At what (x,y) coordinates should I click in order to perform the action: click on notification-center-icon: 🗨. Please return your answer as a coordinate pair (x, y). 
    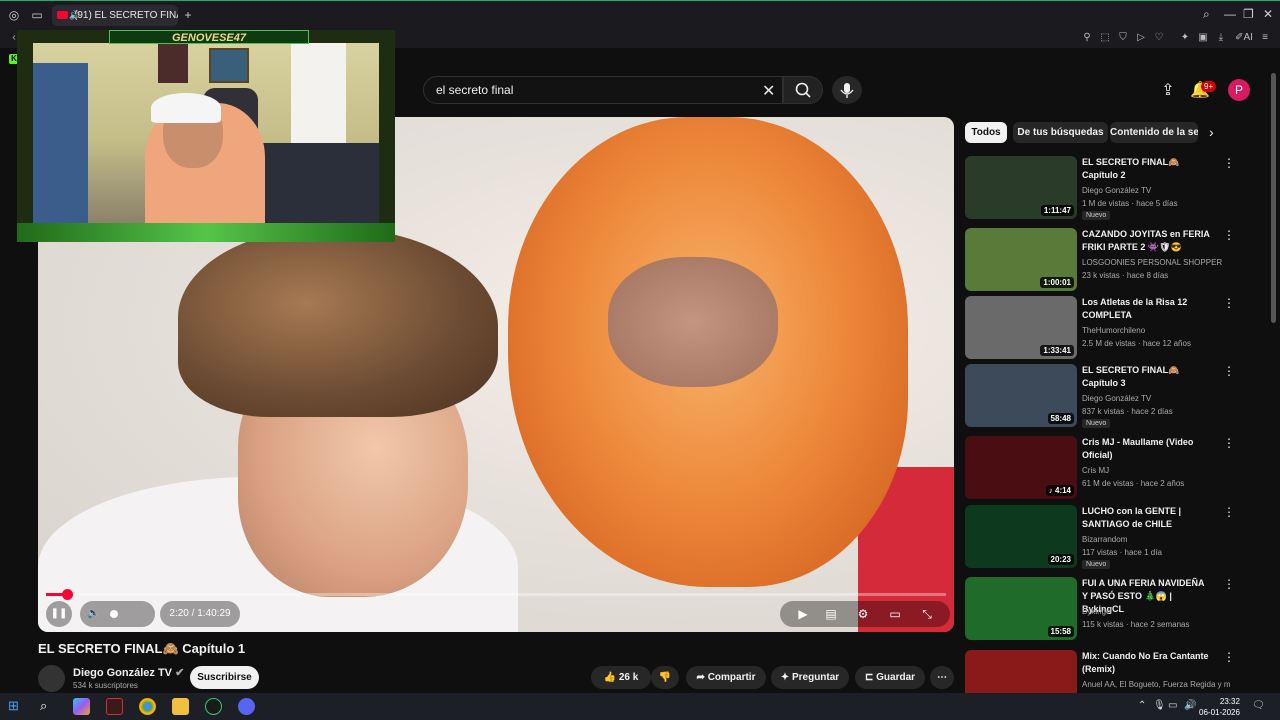
    Looking at the image, I should click on (1258, 705).